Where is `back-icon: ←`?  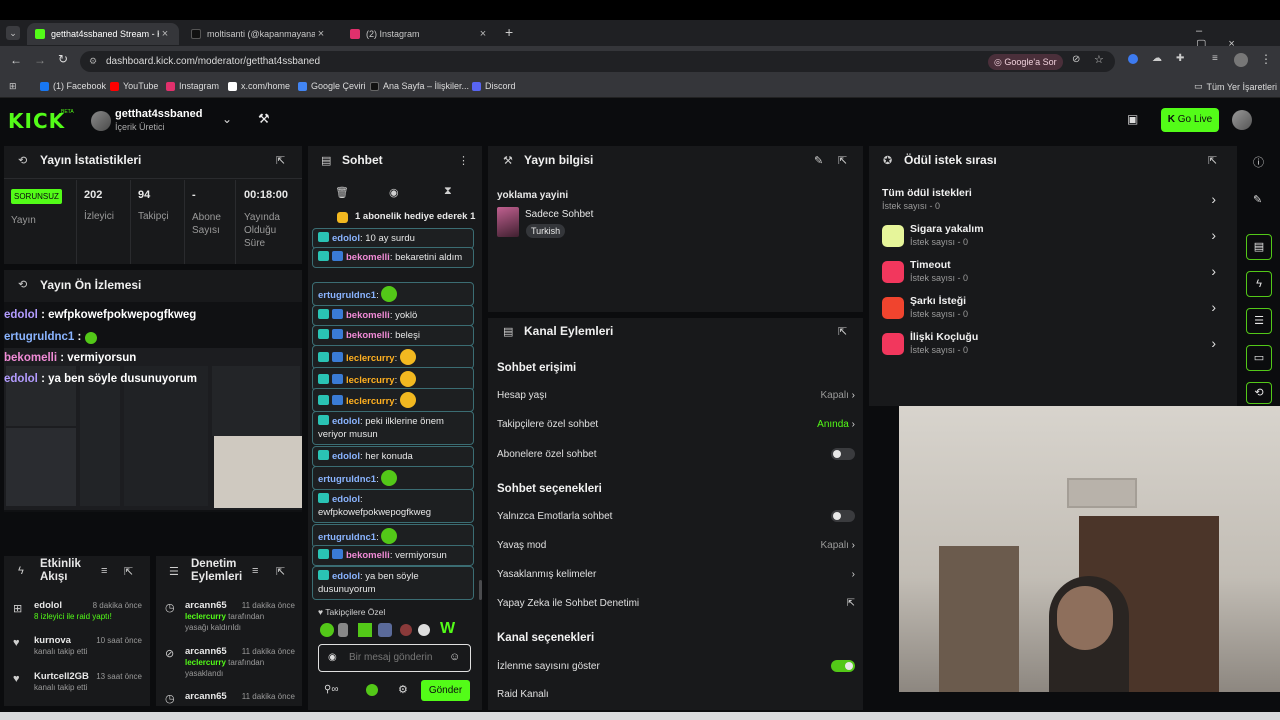
back-icon: ← is located at coordinates (16, 60).